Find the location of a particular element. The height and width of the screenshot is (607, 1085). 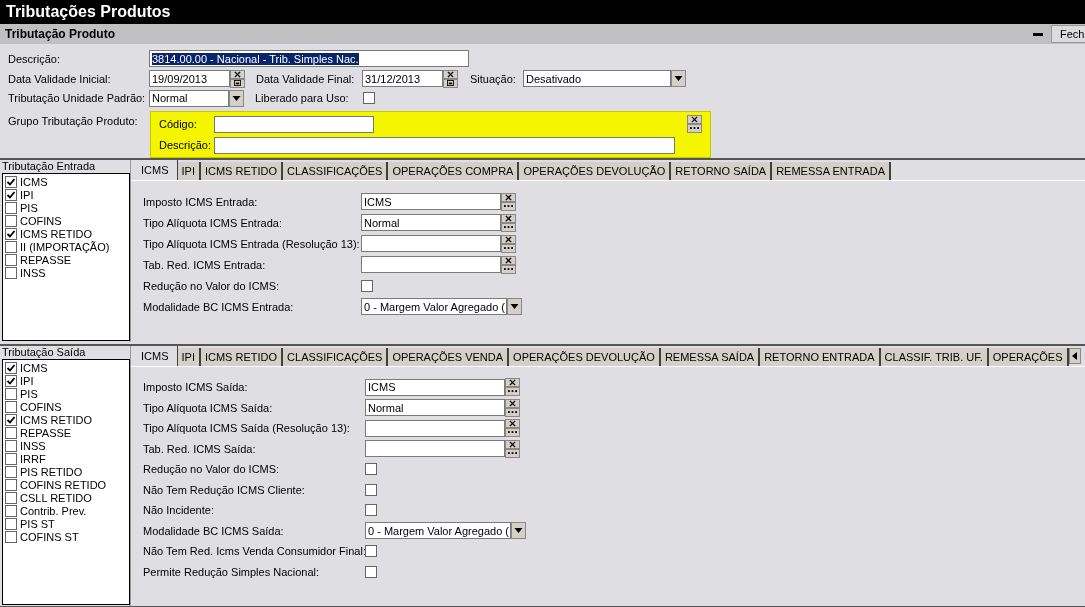

status-dropdown: Desativado is located at coordinates (597, 78).